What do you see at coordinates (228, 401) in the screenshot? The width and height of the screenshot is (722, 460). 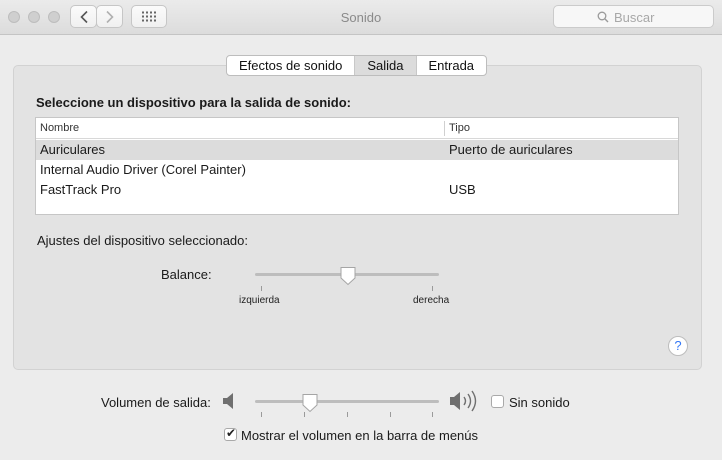 I see `speaker-low-icon` at bounding box center [228, 401].